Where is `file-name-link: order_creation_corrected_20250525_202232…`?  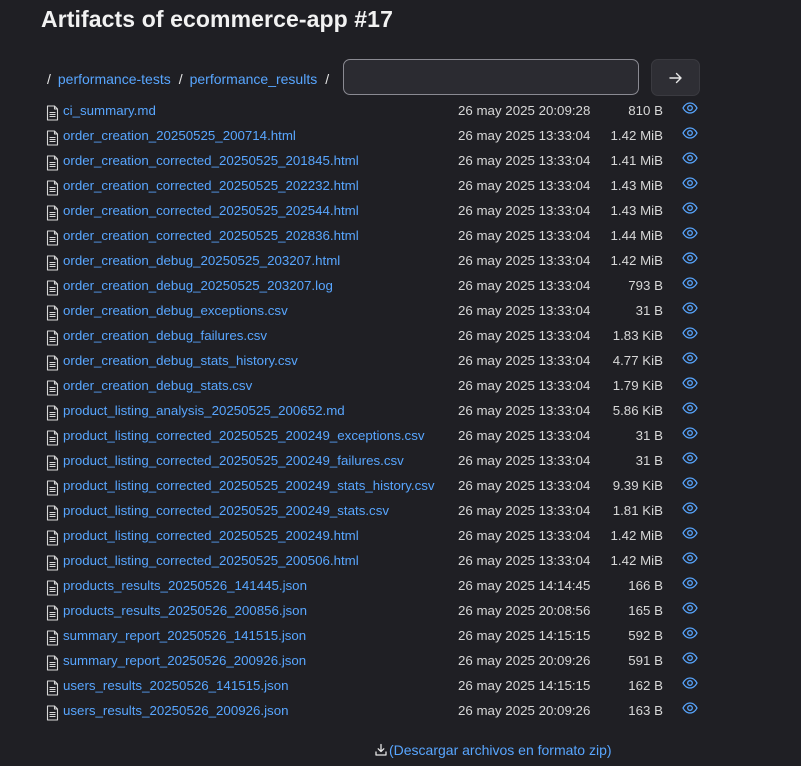 file-name-link: order_creation_corrected_20250525_202232… is located at coordinates (211, 185).